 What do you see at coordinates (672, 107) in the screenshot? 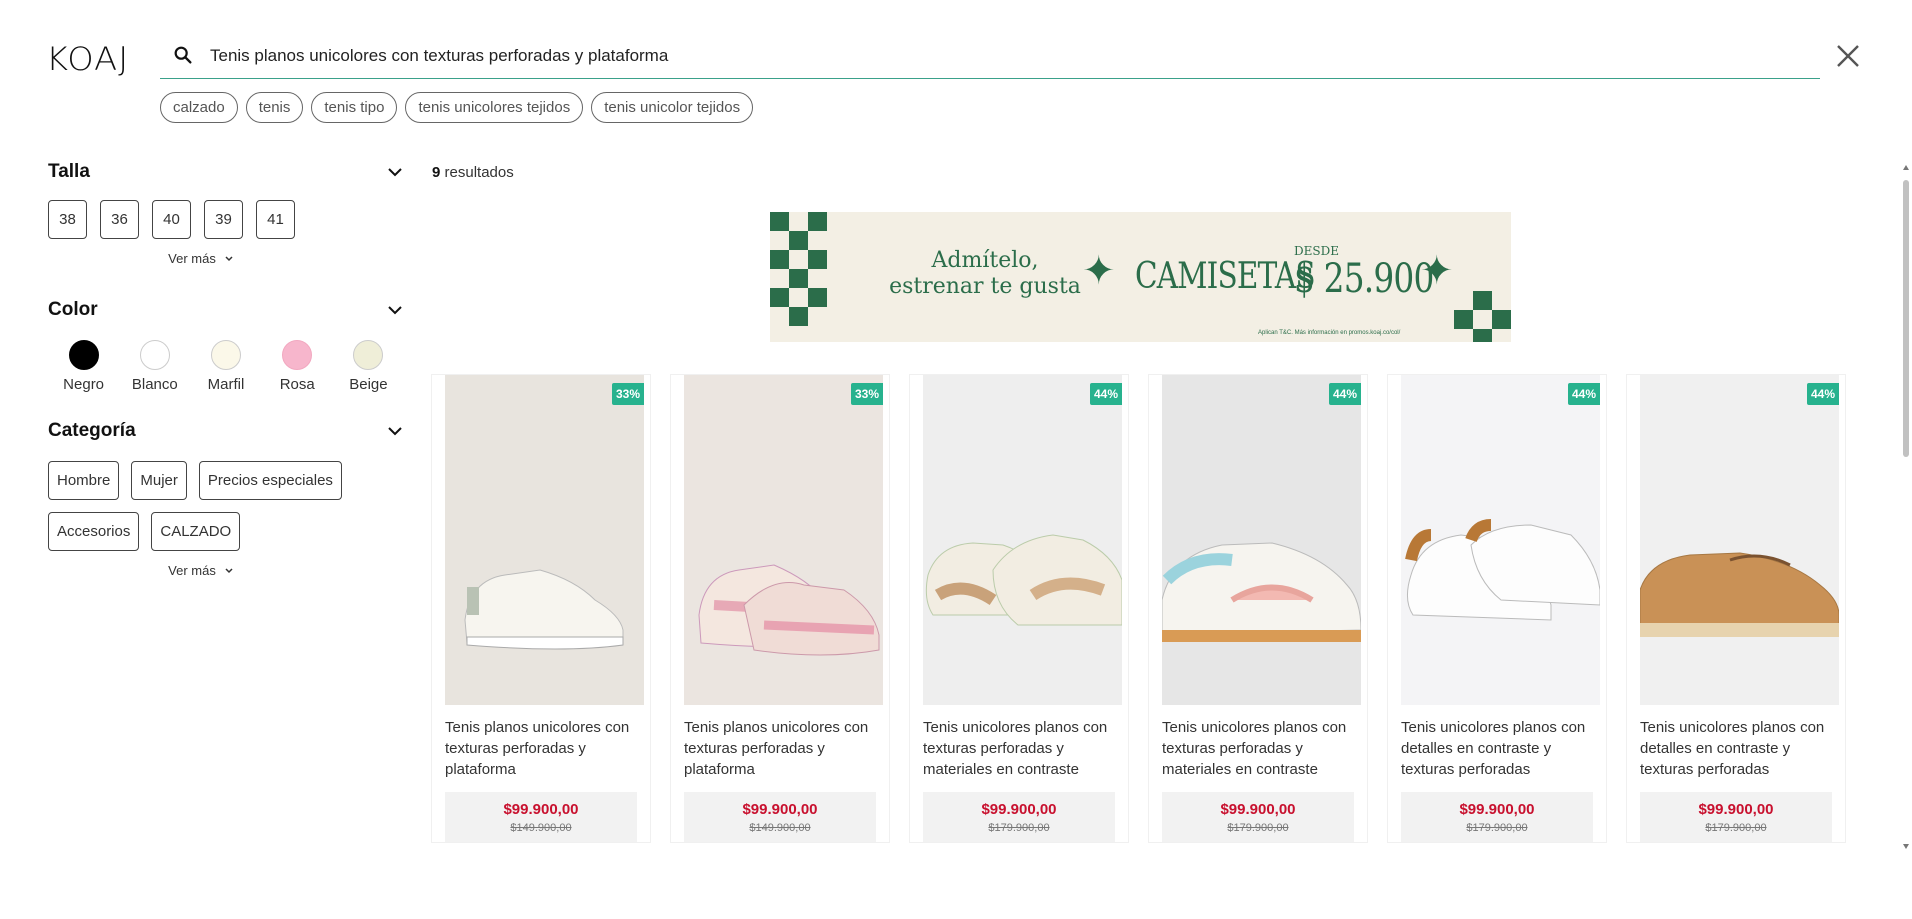
I see `suggestion-chip: tenis unicolor tejidos` at bounding box center [672, 107].